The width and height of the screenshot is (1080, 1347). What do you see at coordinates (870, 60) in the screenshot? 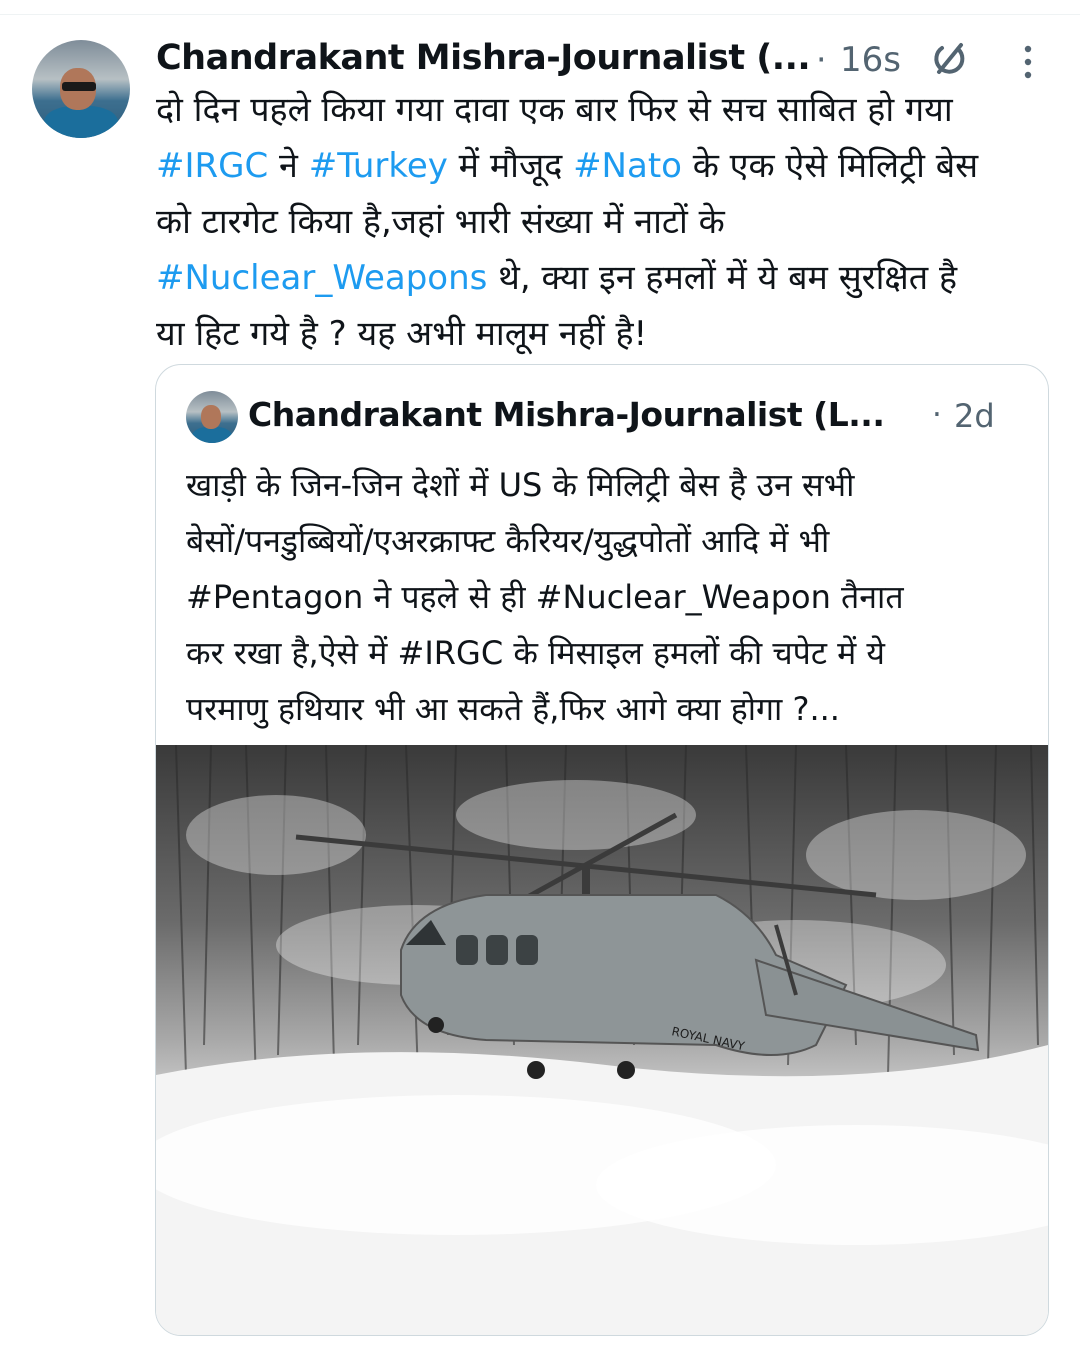
I see `tweet-timestamp: 16s` at bounding box center [870, 60].